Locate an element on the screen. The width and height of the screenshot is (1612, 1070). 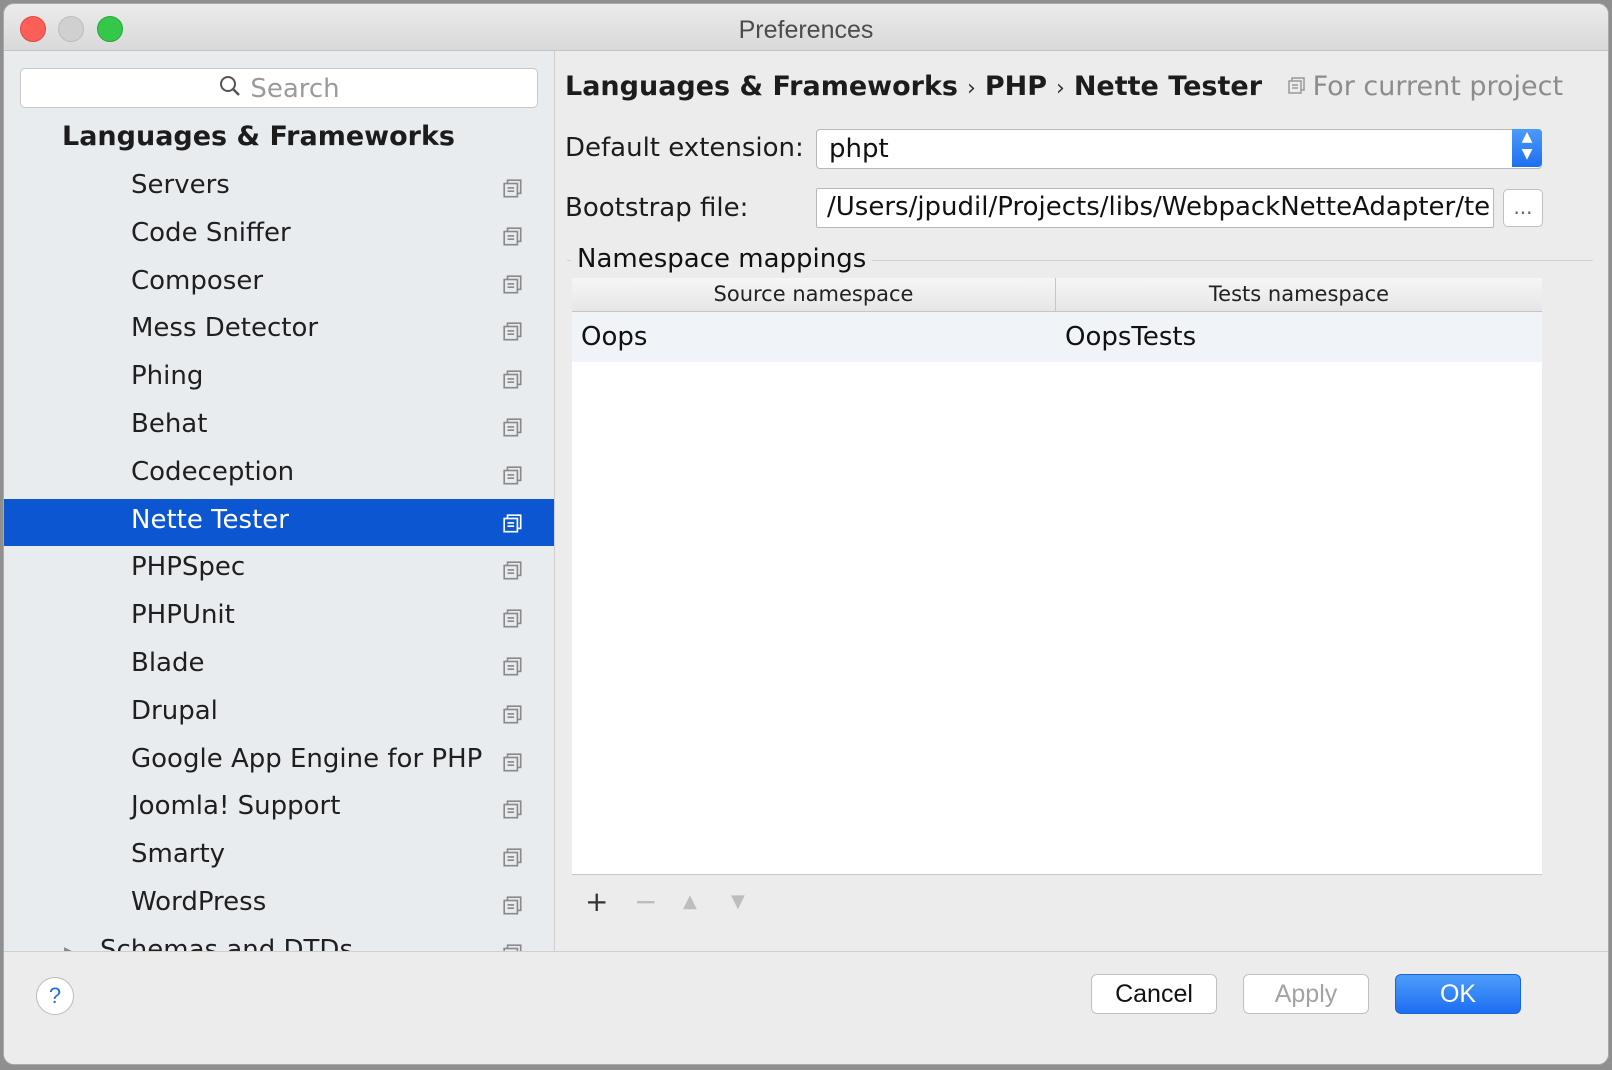
sidebar-item-joomla-support: Joomla! Support is located at coordinates (279, 809).